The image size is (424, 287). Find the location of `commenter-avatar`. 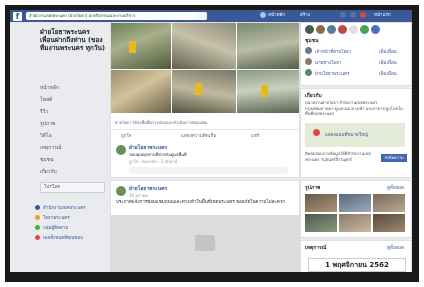

commenter-avatar is located at coordinates (121, 150).